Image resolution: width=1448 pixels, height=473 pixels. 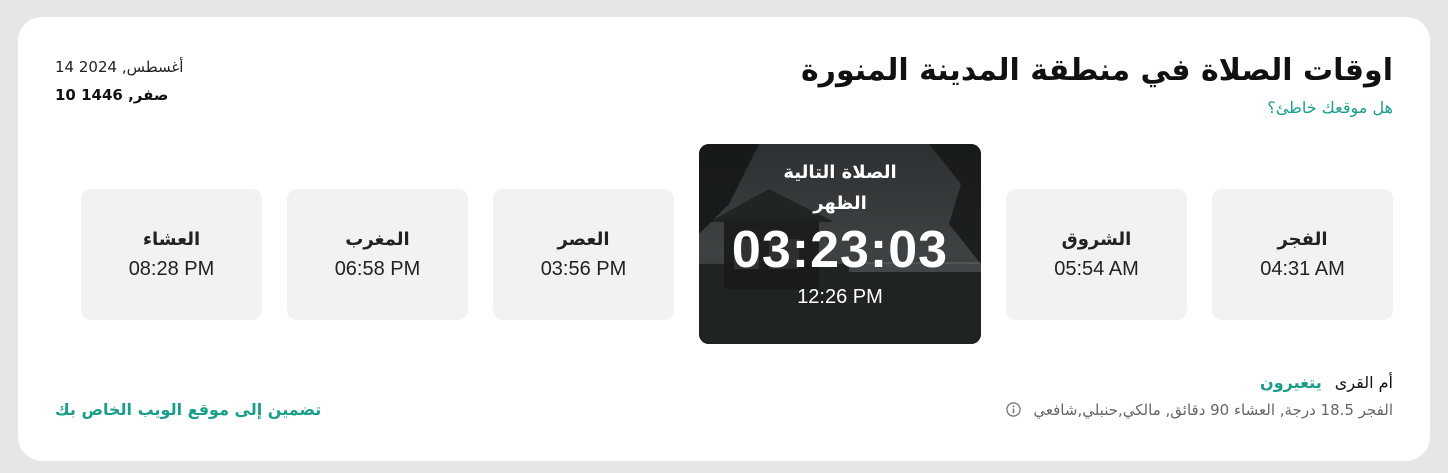 What do you see at coordinates (840, 203) in the screenshot?
I see `next-prayer-name: الظهر` at bounding box center [840, 203].